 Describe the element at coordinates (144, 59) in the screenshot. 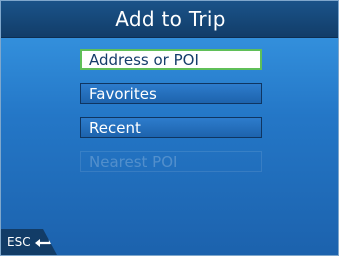

I see `menu-item-label: Address or POI` at that location.